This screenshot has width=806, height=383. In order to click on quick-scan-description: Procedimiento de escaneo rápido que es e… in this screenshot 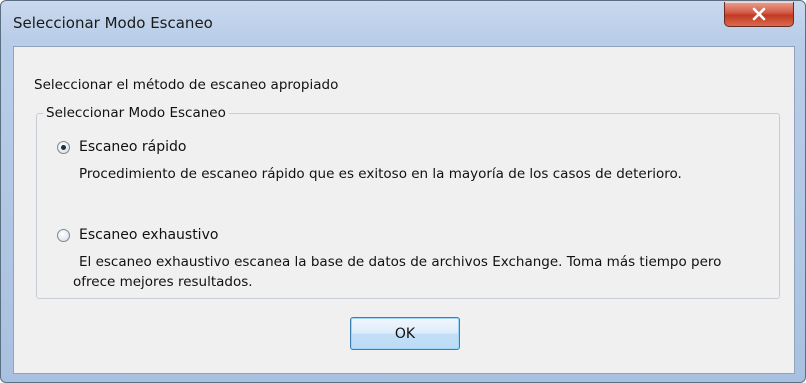, I will do `click(380, 174)`.